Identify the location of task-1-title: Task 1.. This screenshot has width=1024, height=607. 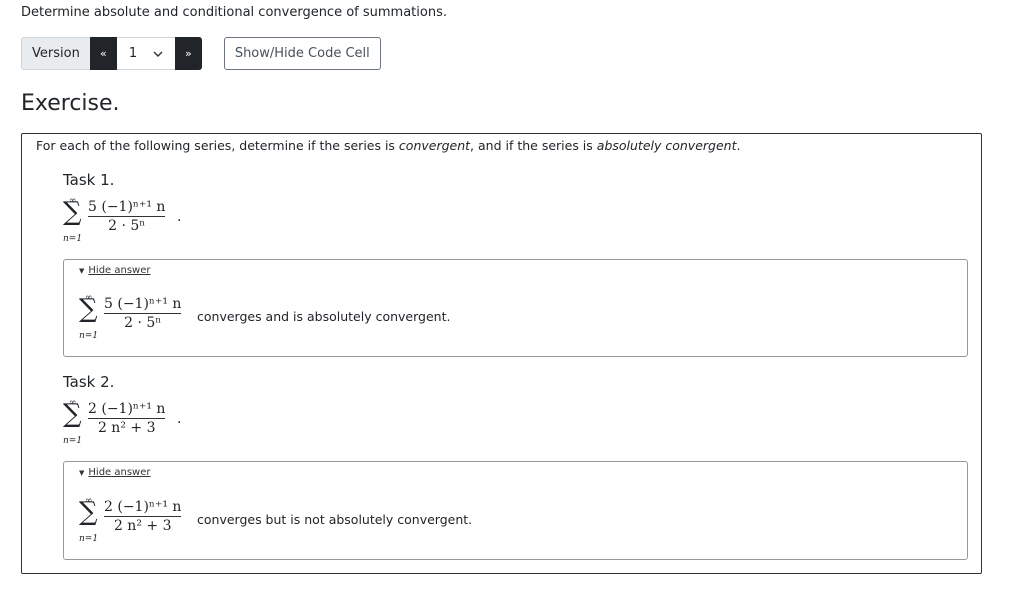
(89, 180).